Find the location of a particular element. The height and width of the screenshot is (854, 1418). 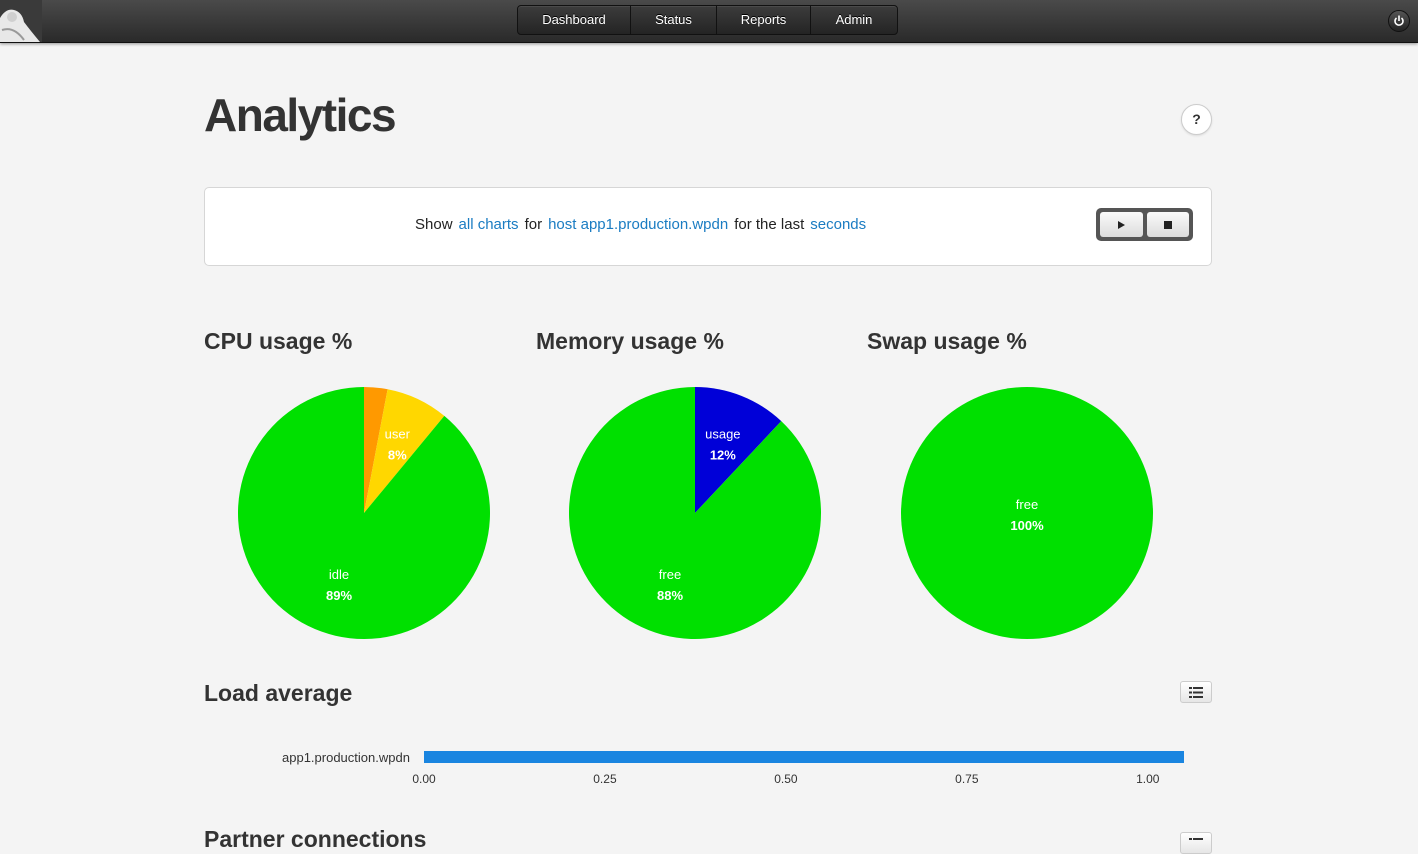

pie-label-idle: idle is located at coordinates (339, 574).